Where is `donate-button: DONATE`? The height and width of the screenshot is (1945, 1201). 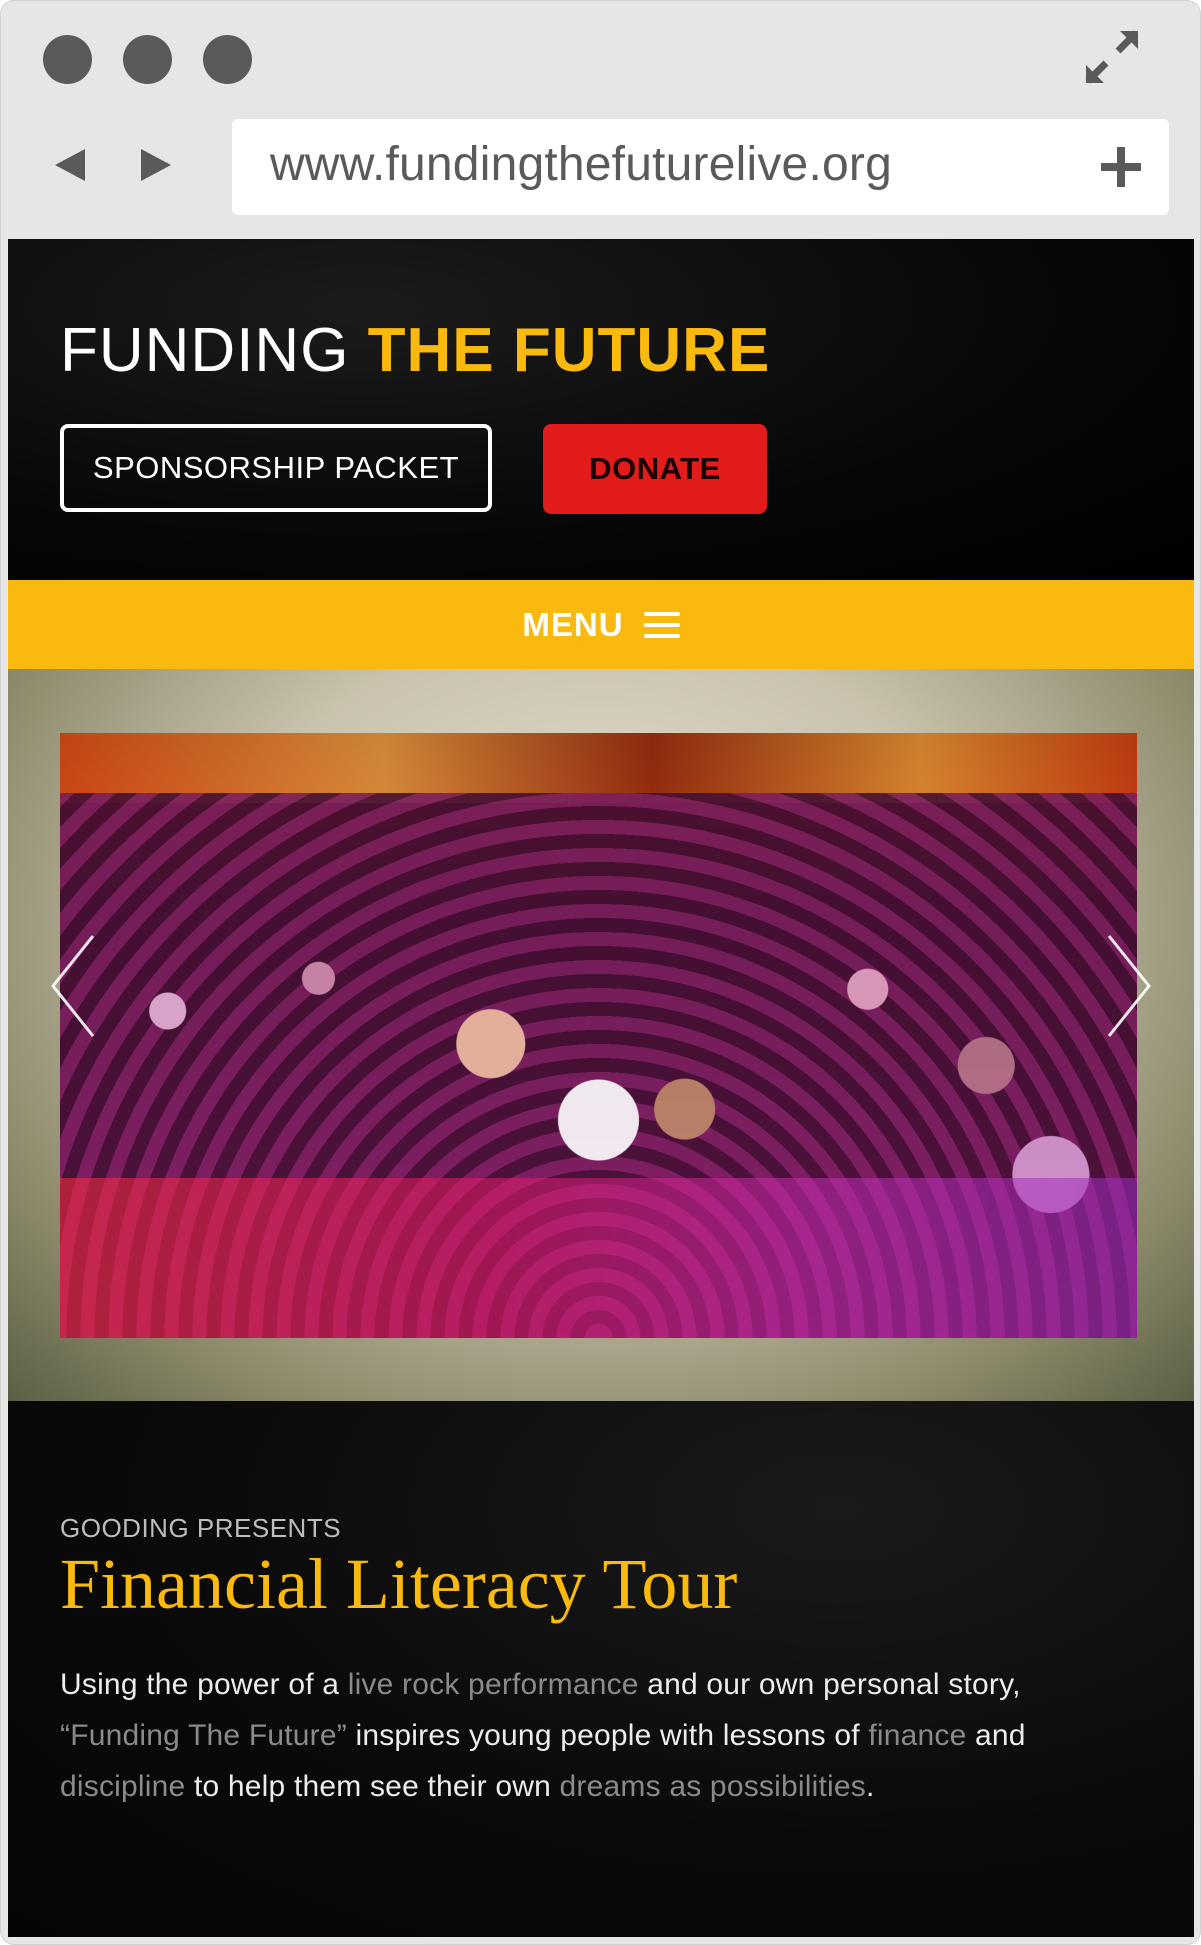 donate-button: DONATE is located at coordinates (655, 469).